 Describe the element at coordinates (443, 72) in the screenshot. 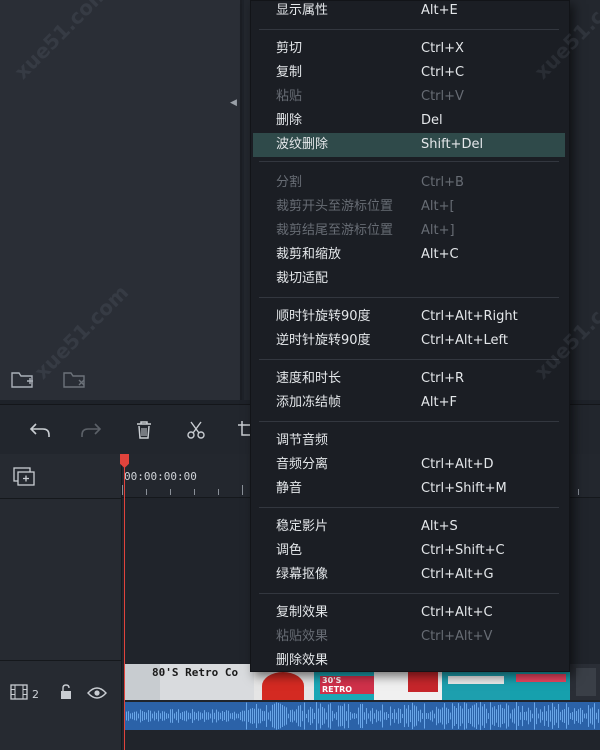

I see `menu-item-shortcut: Ctrl+C` at that location.